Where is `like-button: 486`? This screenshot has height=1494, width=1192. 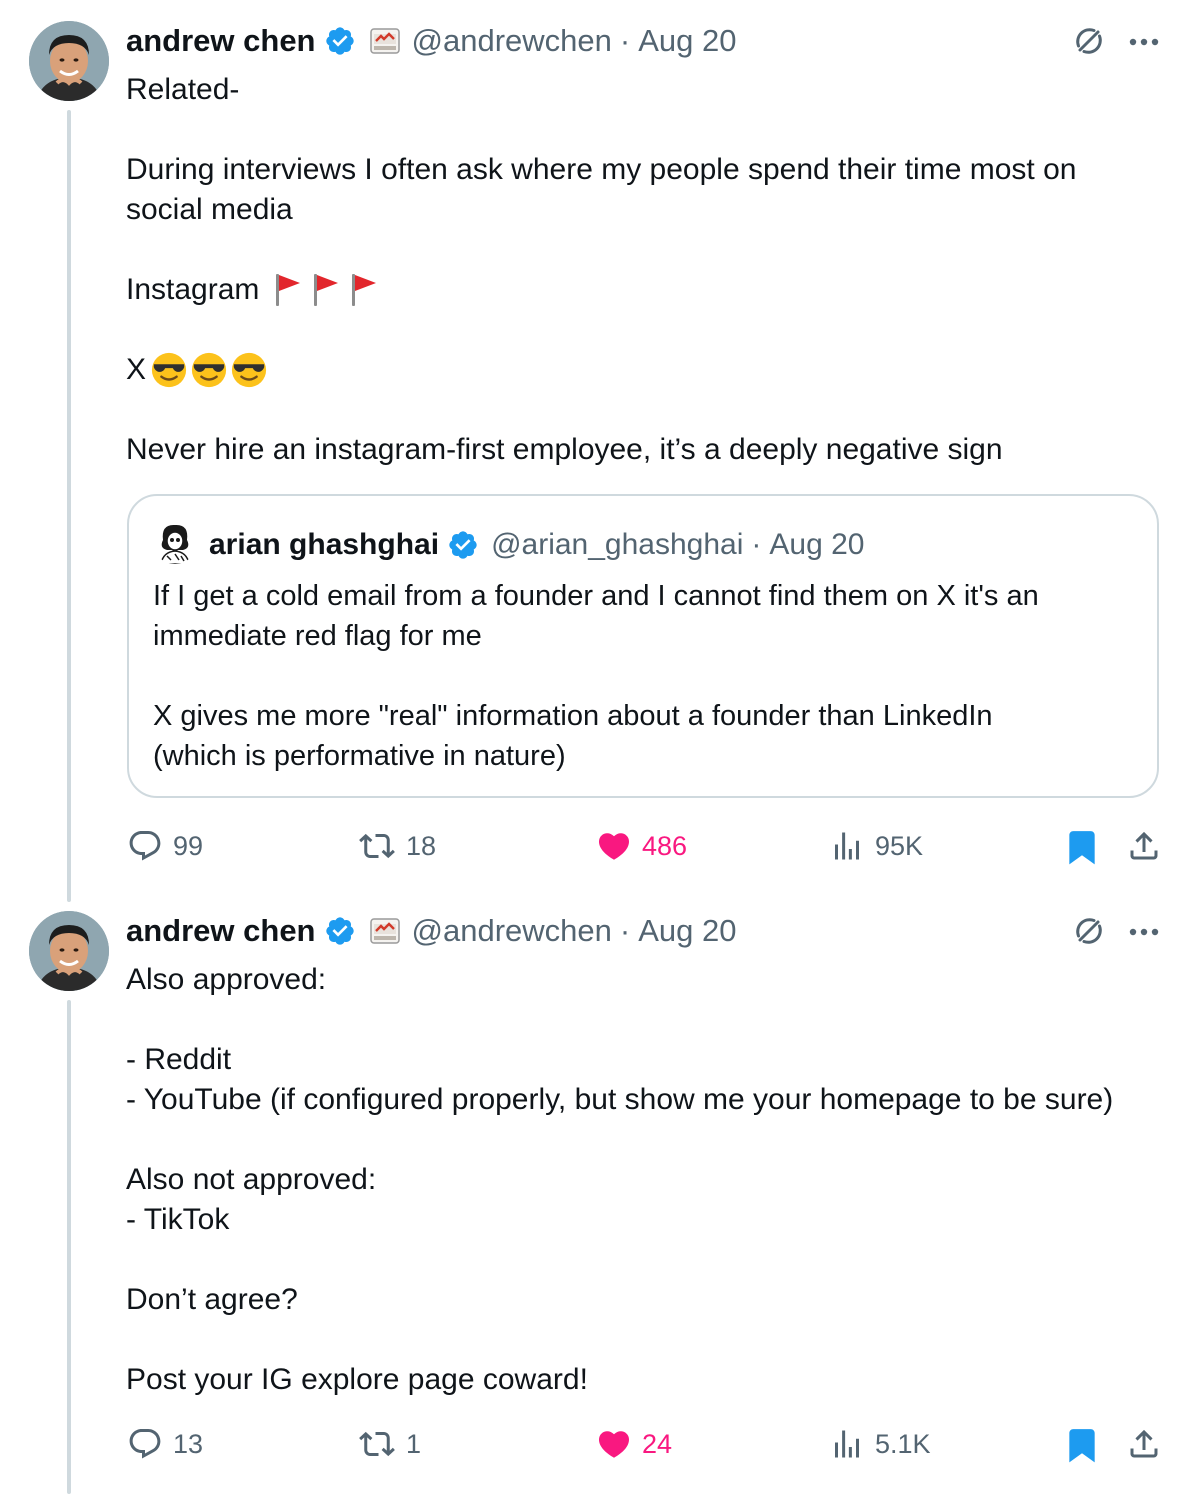
like-button: 486 is located at coordinates (641, 846).